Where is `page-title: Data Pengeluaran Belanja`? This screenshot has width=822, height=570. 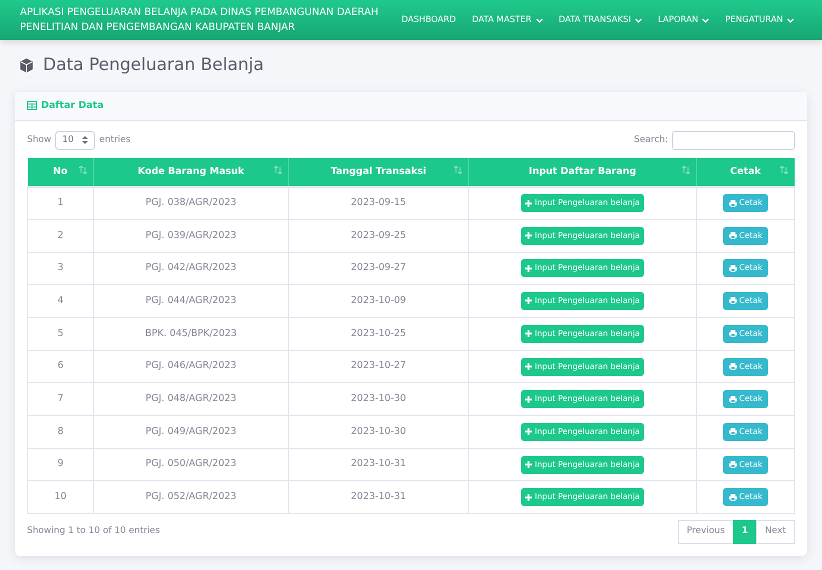
page-title: Data Pengeluaran Belanja is located at coordinates (153, 65).